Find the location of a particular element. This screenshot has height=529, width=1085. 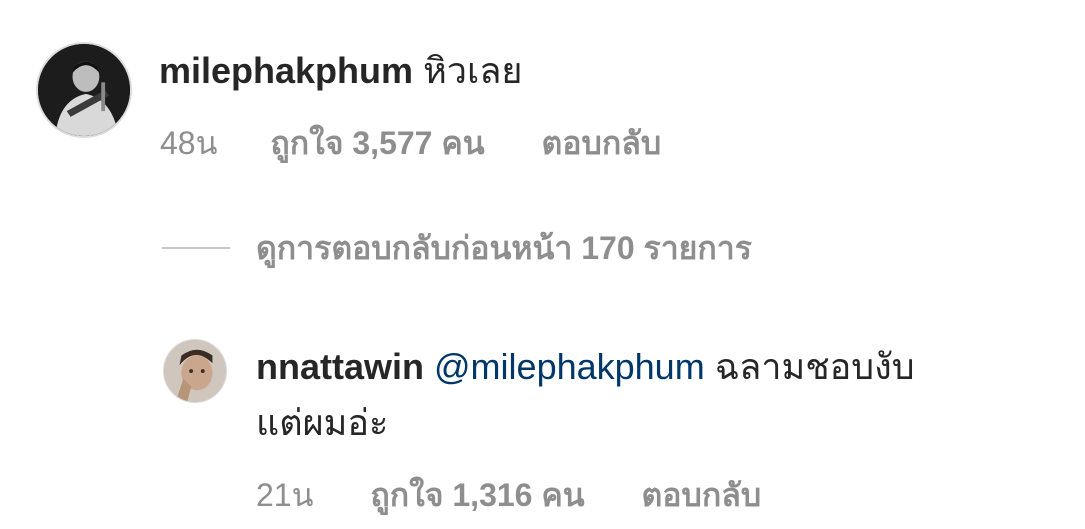

comment-body: หิวเลย is located at coordinates (473, 70).